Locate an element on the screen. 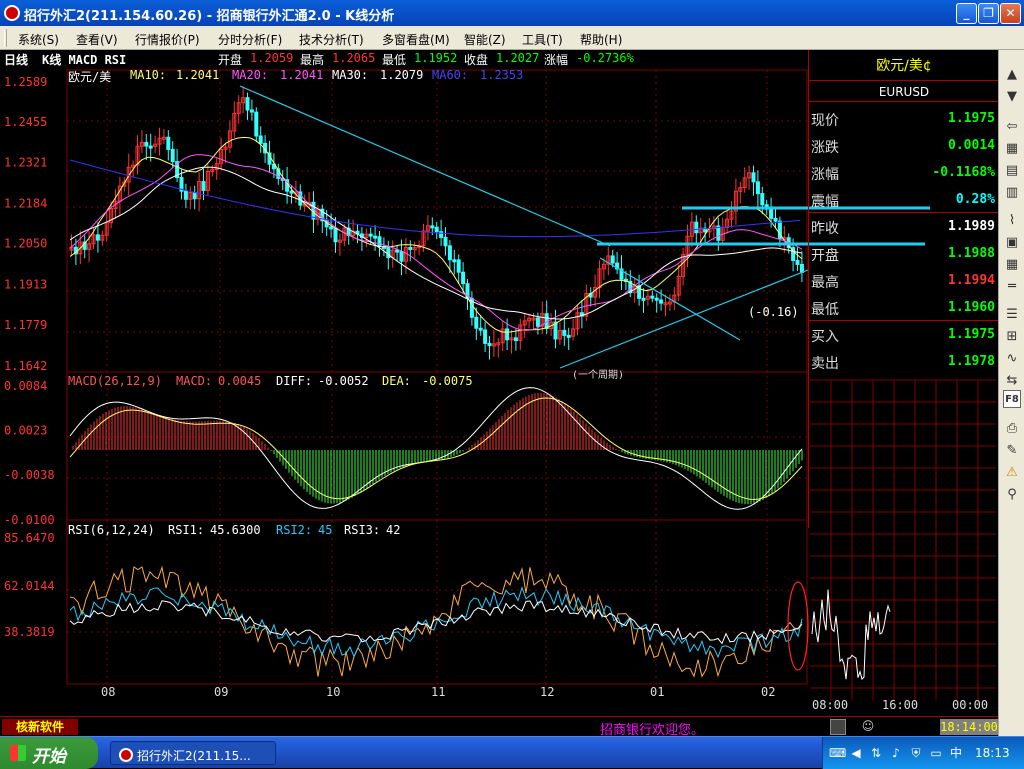  rsi-tick-label: 62.0144 is located at coordinates (29, 586).